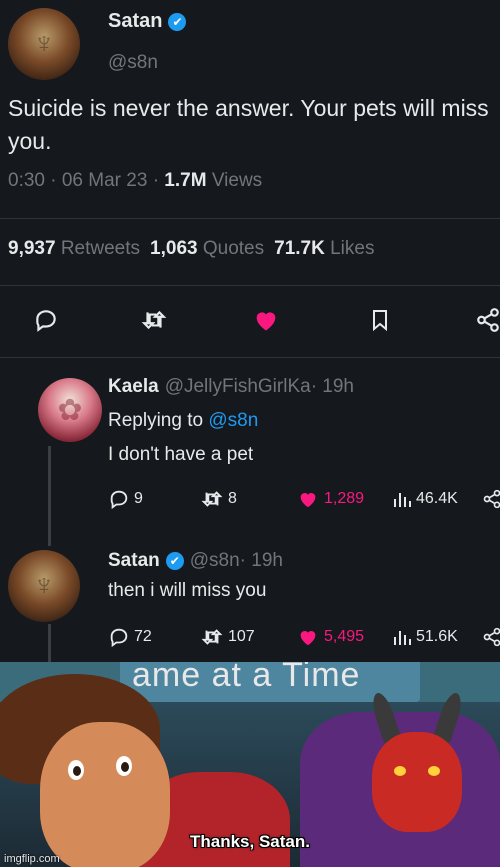  What do you see at coordinates (181, 454) in the screenshot?
I see `reply-text: I don't have a pet` at bounding box center [181, 454].